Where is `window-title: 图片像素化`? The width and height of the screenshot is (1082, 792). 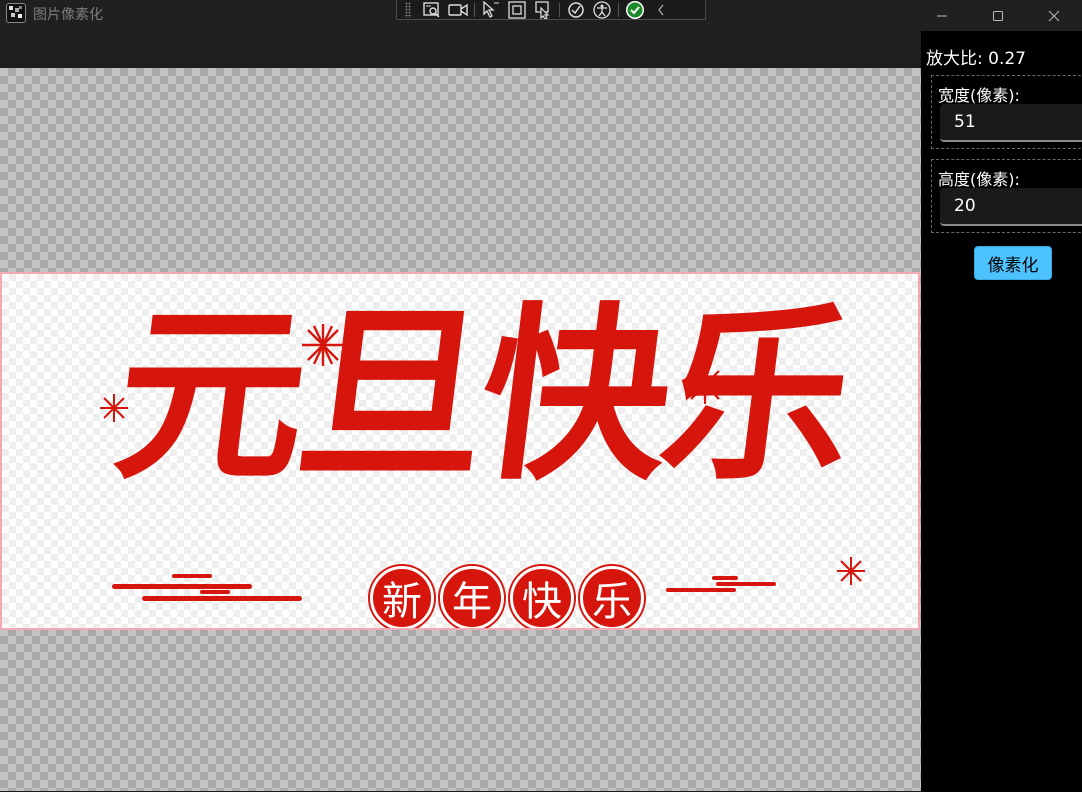
window-title: 图片像素化 is located at coordinates (68, 15).